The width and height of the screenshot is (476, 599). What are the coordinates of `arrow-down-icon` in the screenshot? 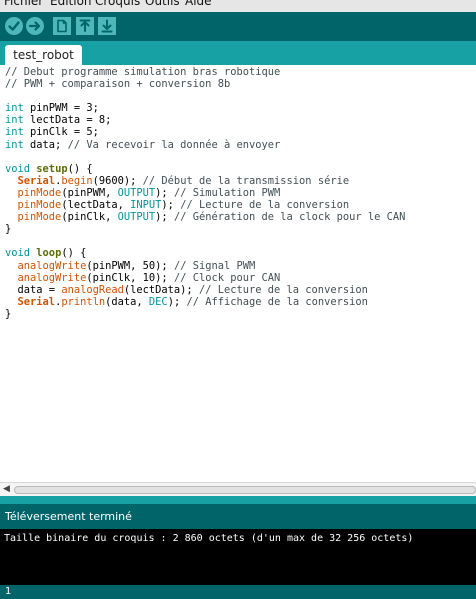 It's located at (107, 26).